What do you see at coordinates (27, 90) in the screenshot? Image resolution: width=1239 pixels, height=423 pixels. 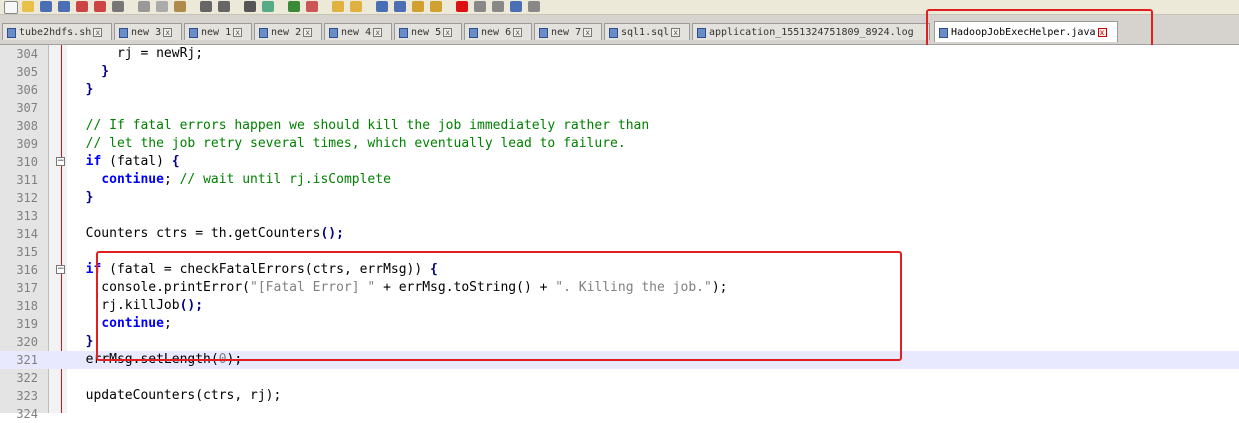 I see `line-number: 306` at bounding box center [27, 90].